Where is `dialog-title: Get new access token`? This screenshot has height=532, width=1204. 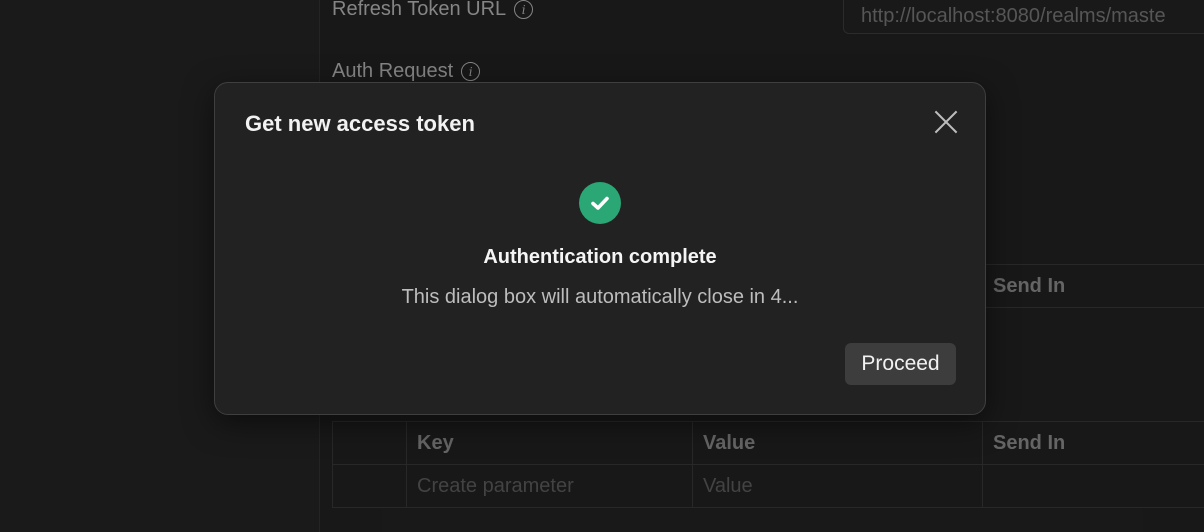
dialog-title: Get new access token is located at coordinates (360, 123).